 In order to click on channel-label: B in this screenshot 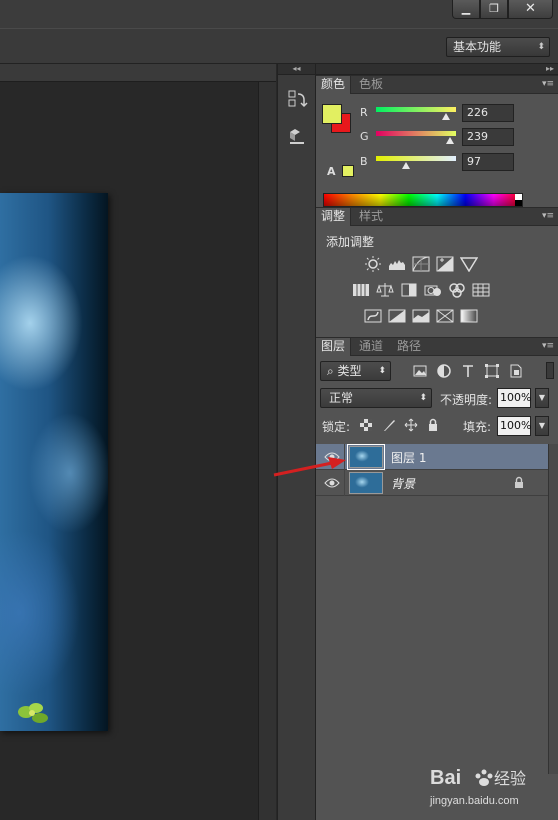, I will do `click(364, 161)`.